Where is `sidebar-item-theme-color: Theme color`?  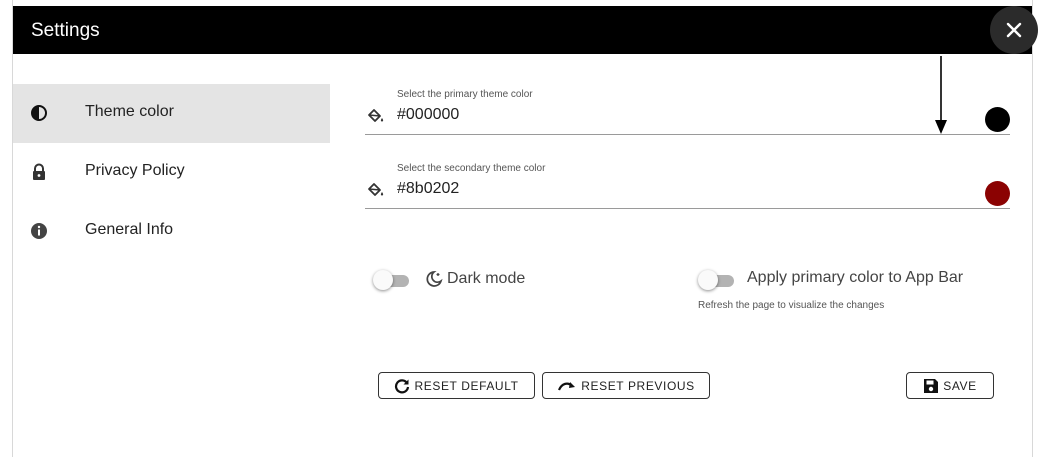
sidebar-item-theme-color: Theme color is located at coordinates (171, 113).